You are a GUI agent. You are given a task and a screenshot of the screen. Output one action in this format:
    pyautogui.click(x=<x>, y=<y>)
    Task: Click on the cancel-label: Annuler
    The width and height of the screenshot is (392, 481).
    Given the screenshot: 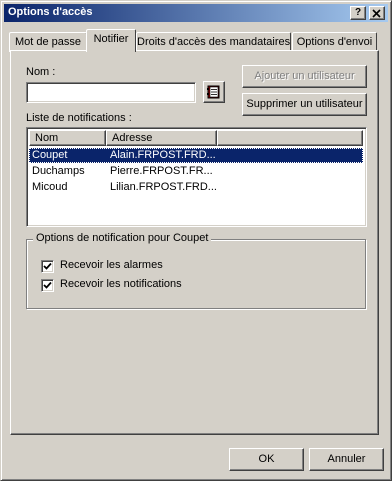 What is the action you would take?
    pyautogui.click(x=346, y=459)
    